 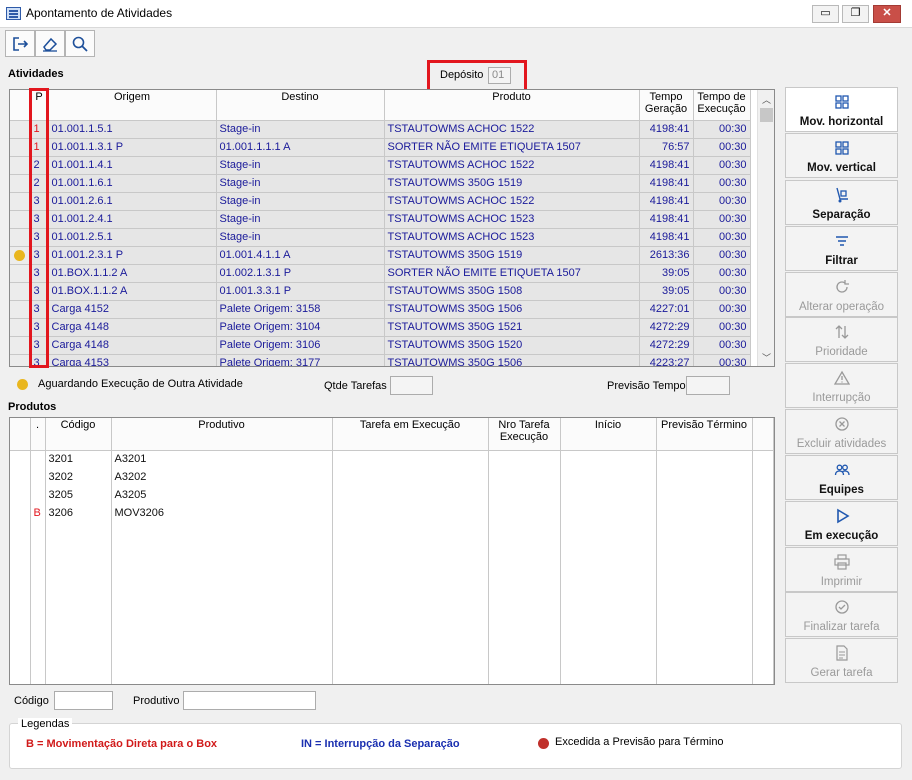 I want to click on side-button-label: Em execução, so click(x=841, y=536).